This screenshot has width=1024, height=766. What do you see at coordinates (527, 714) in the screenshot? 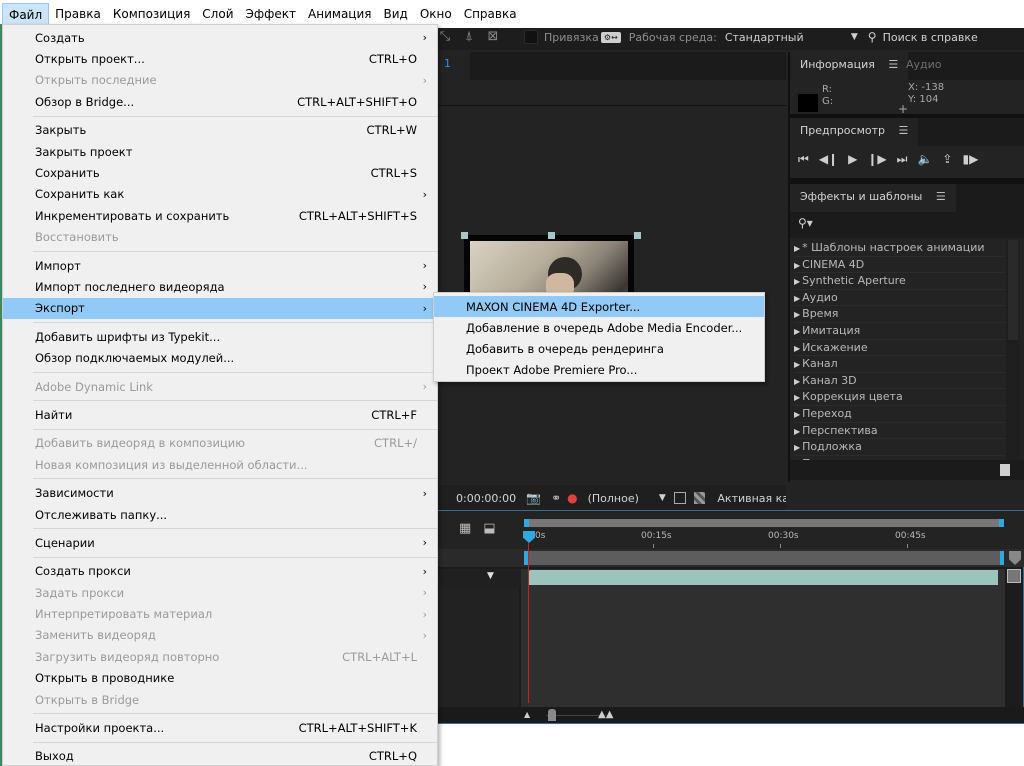
I see `zoom-out-icon: ▲` at bounding box center [527, 714].